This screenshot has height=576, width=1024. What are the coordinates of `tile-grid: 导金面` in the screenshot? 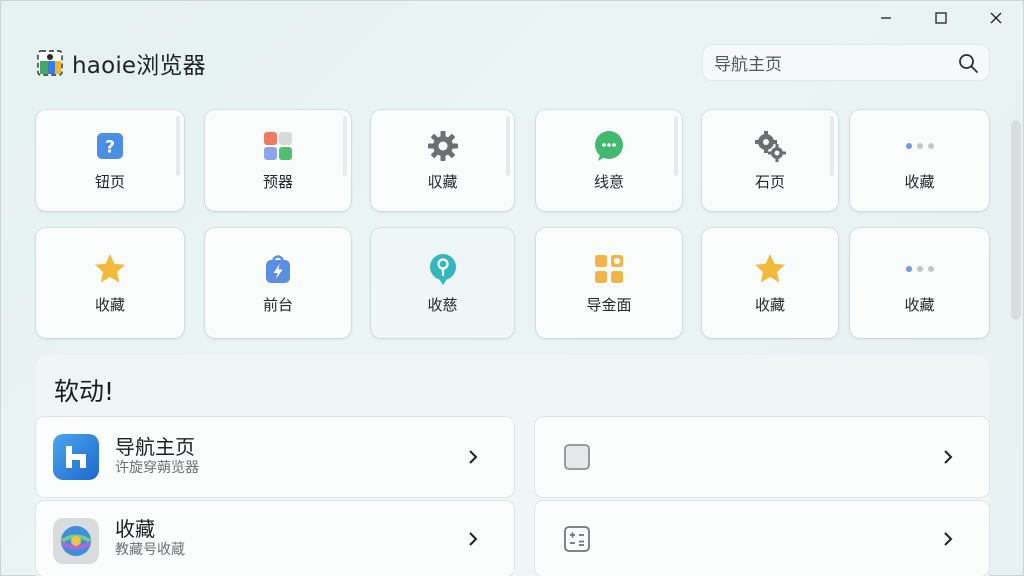 It's located at (609, 283).